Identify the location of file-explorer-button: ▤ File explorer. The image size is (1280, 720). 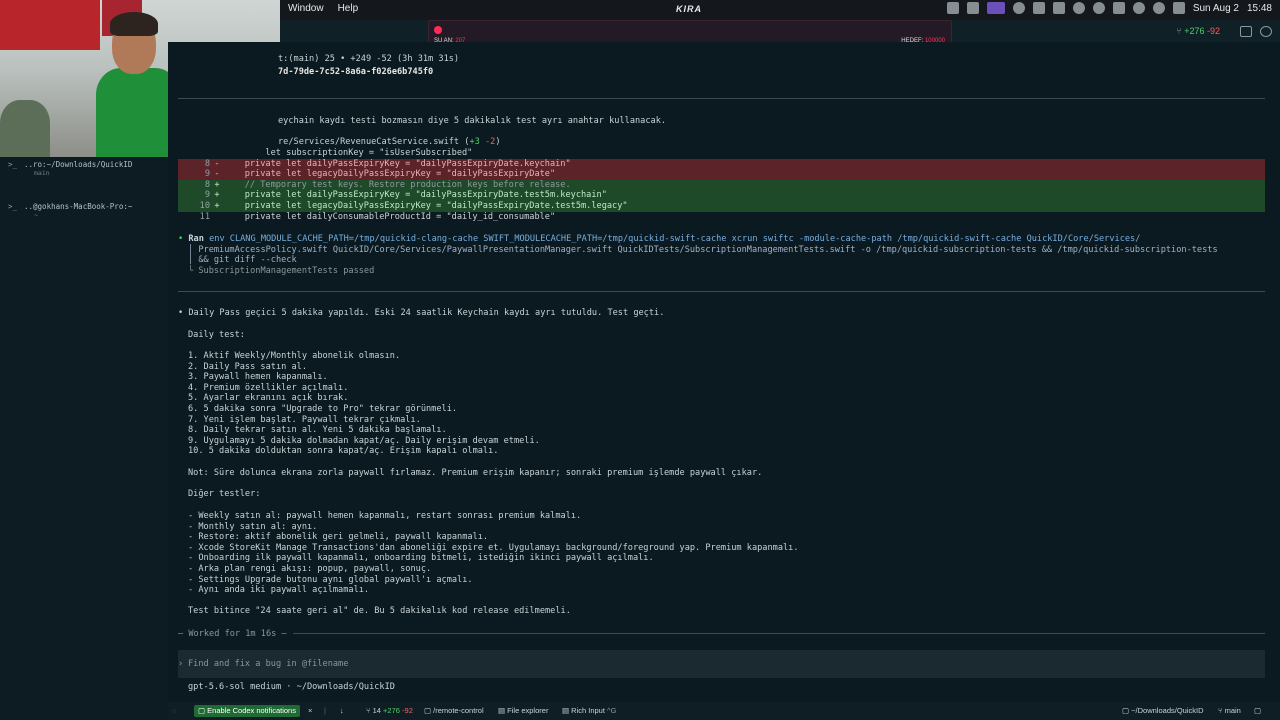
(523, 711).